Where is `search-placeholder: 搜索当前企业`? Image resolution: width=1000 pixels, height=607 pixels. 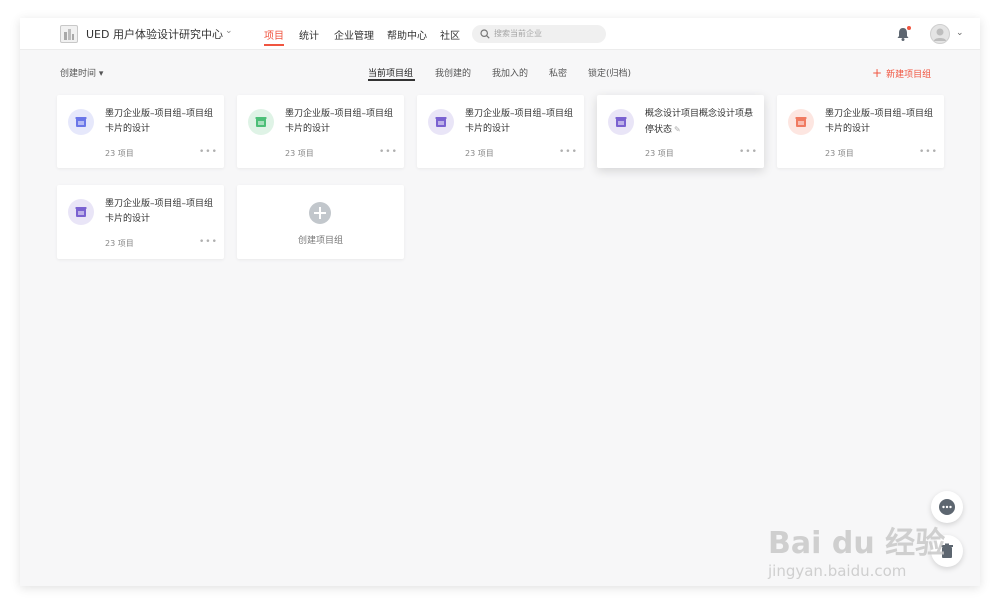 search-placeholder: 搜索当前企业 is located at coordinates (518, 33).